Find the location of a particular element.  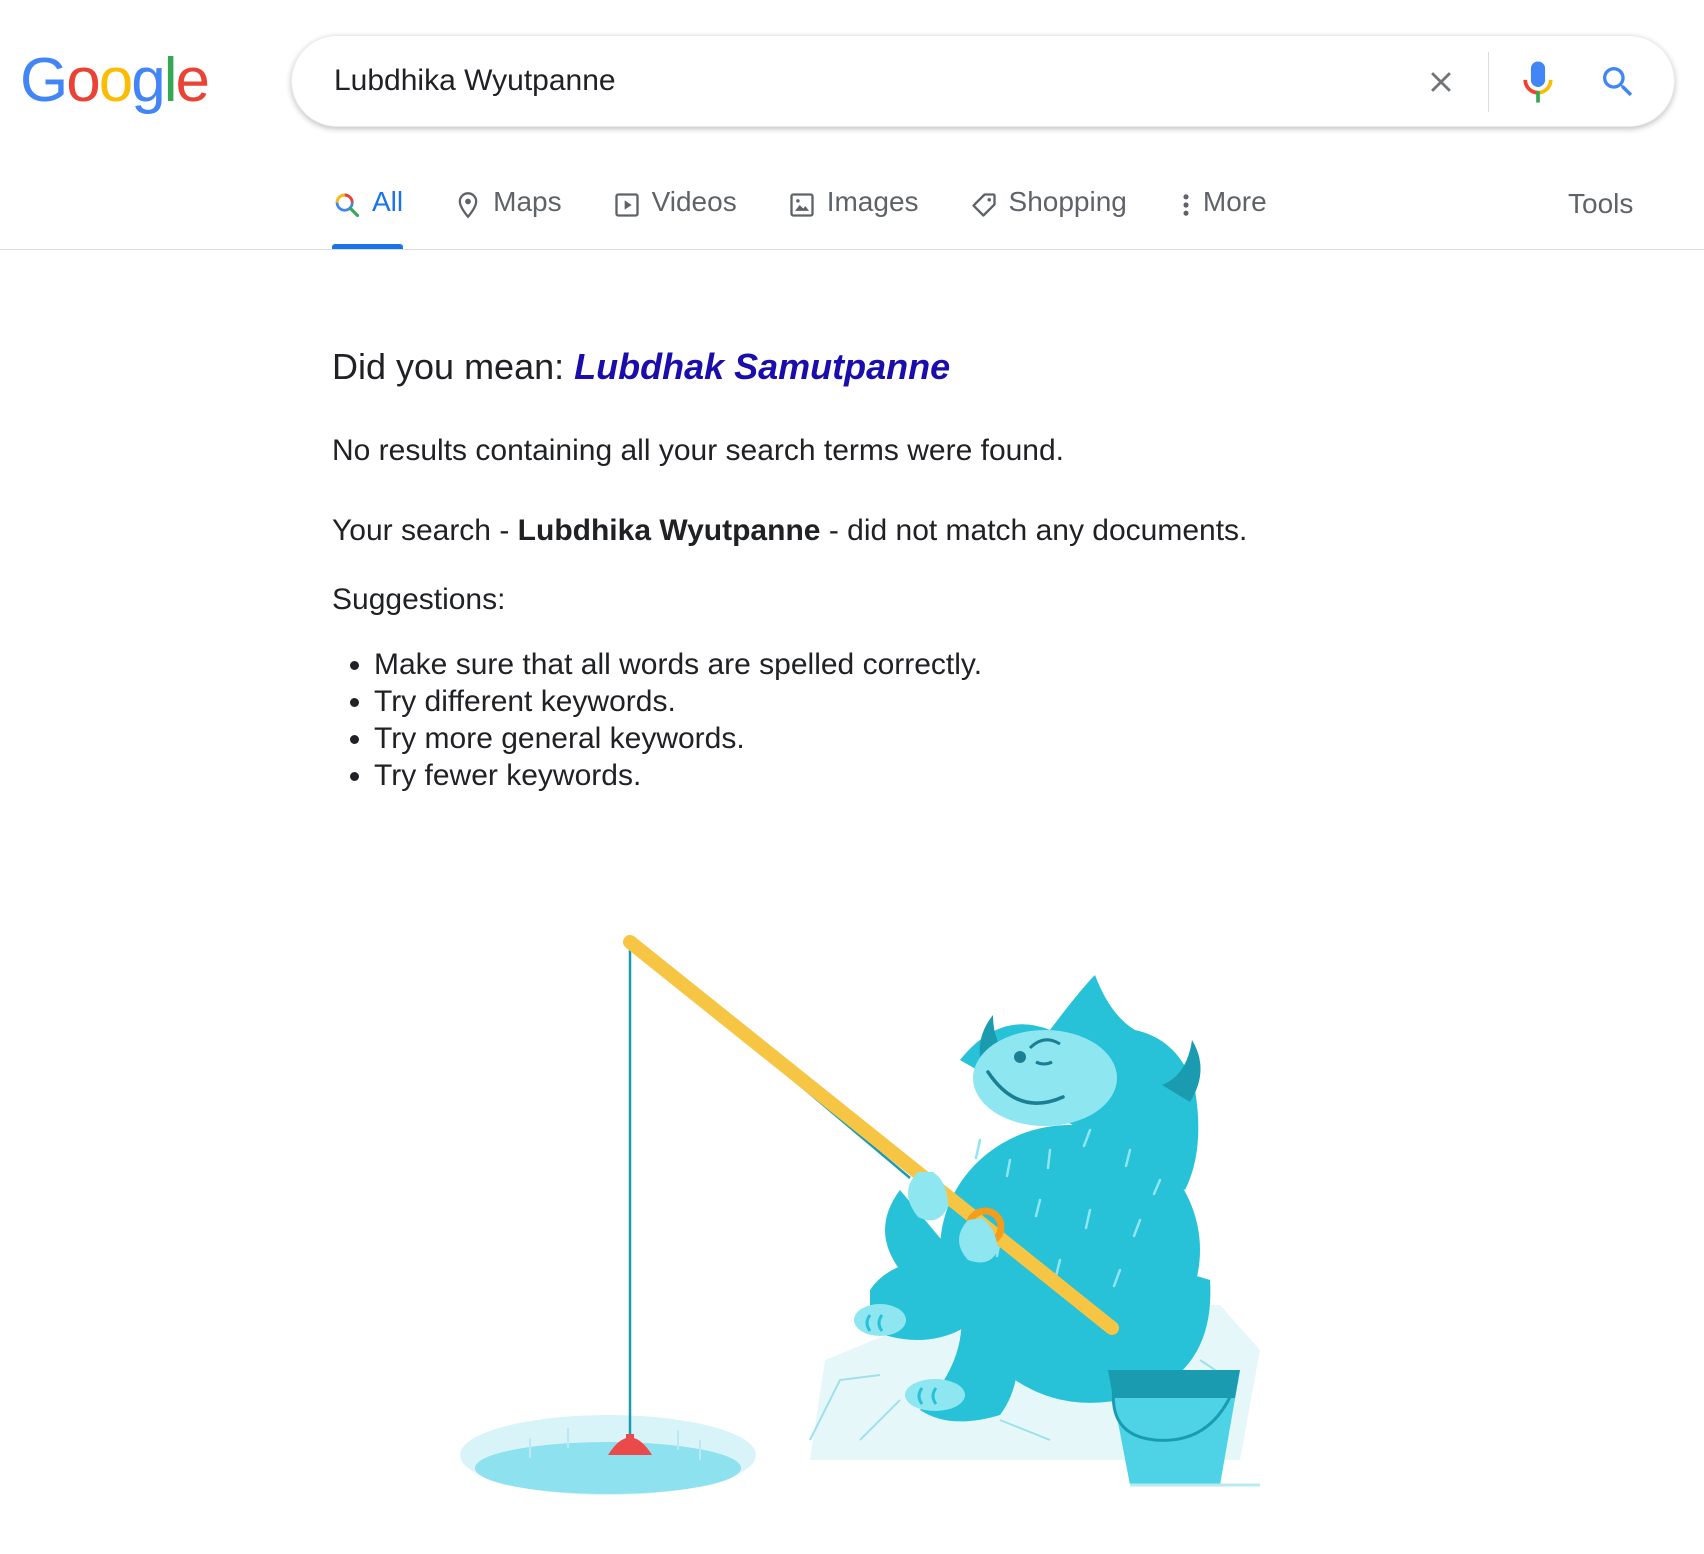

google-logo: Google is located at coordinates (115, 81).